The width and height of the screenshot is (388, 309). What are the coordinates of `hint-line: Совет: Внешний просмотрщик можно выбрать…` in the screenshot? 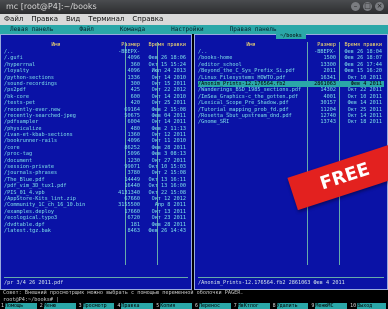 It's located at (194, 293).